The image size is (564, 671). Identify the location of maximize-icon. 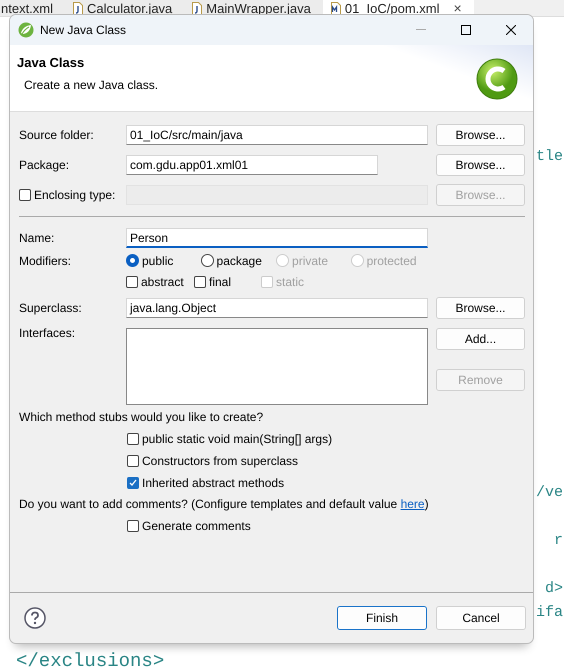
(465, 30).